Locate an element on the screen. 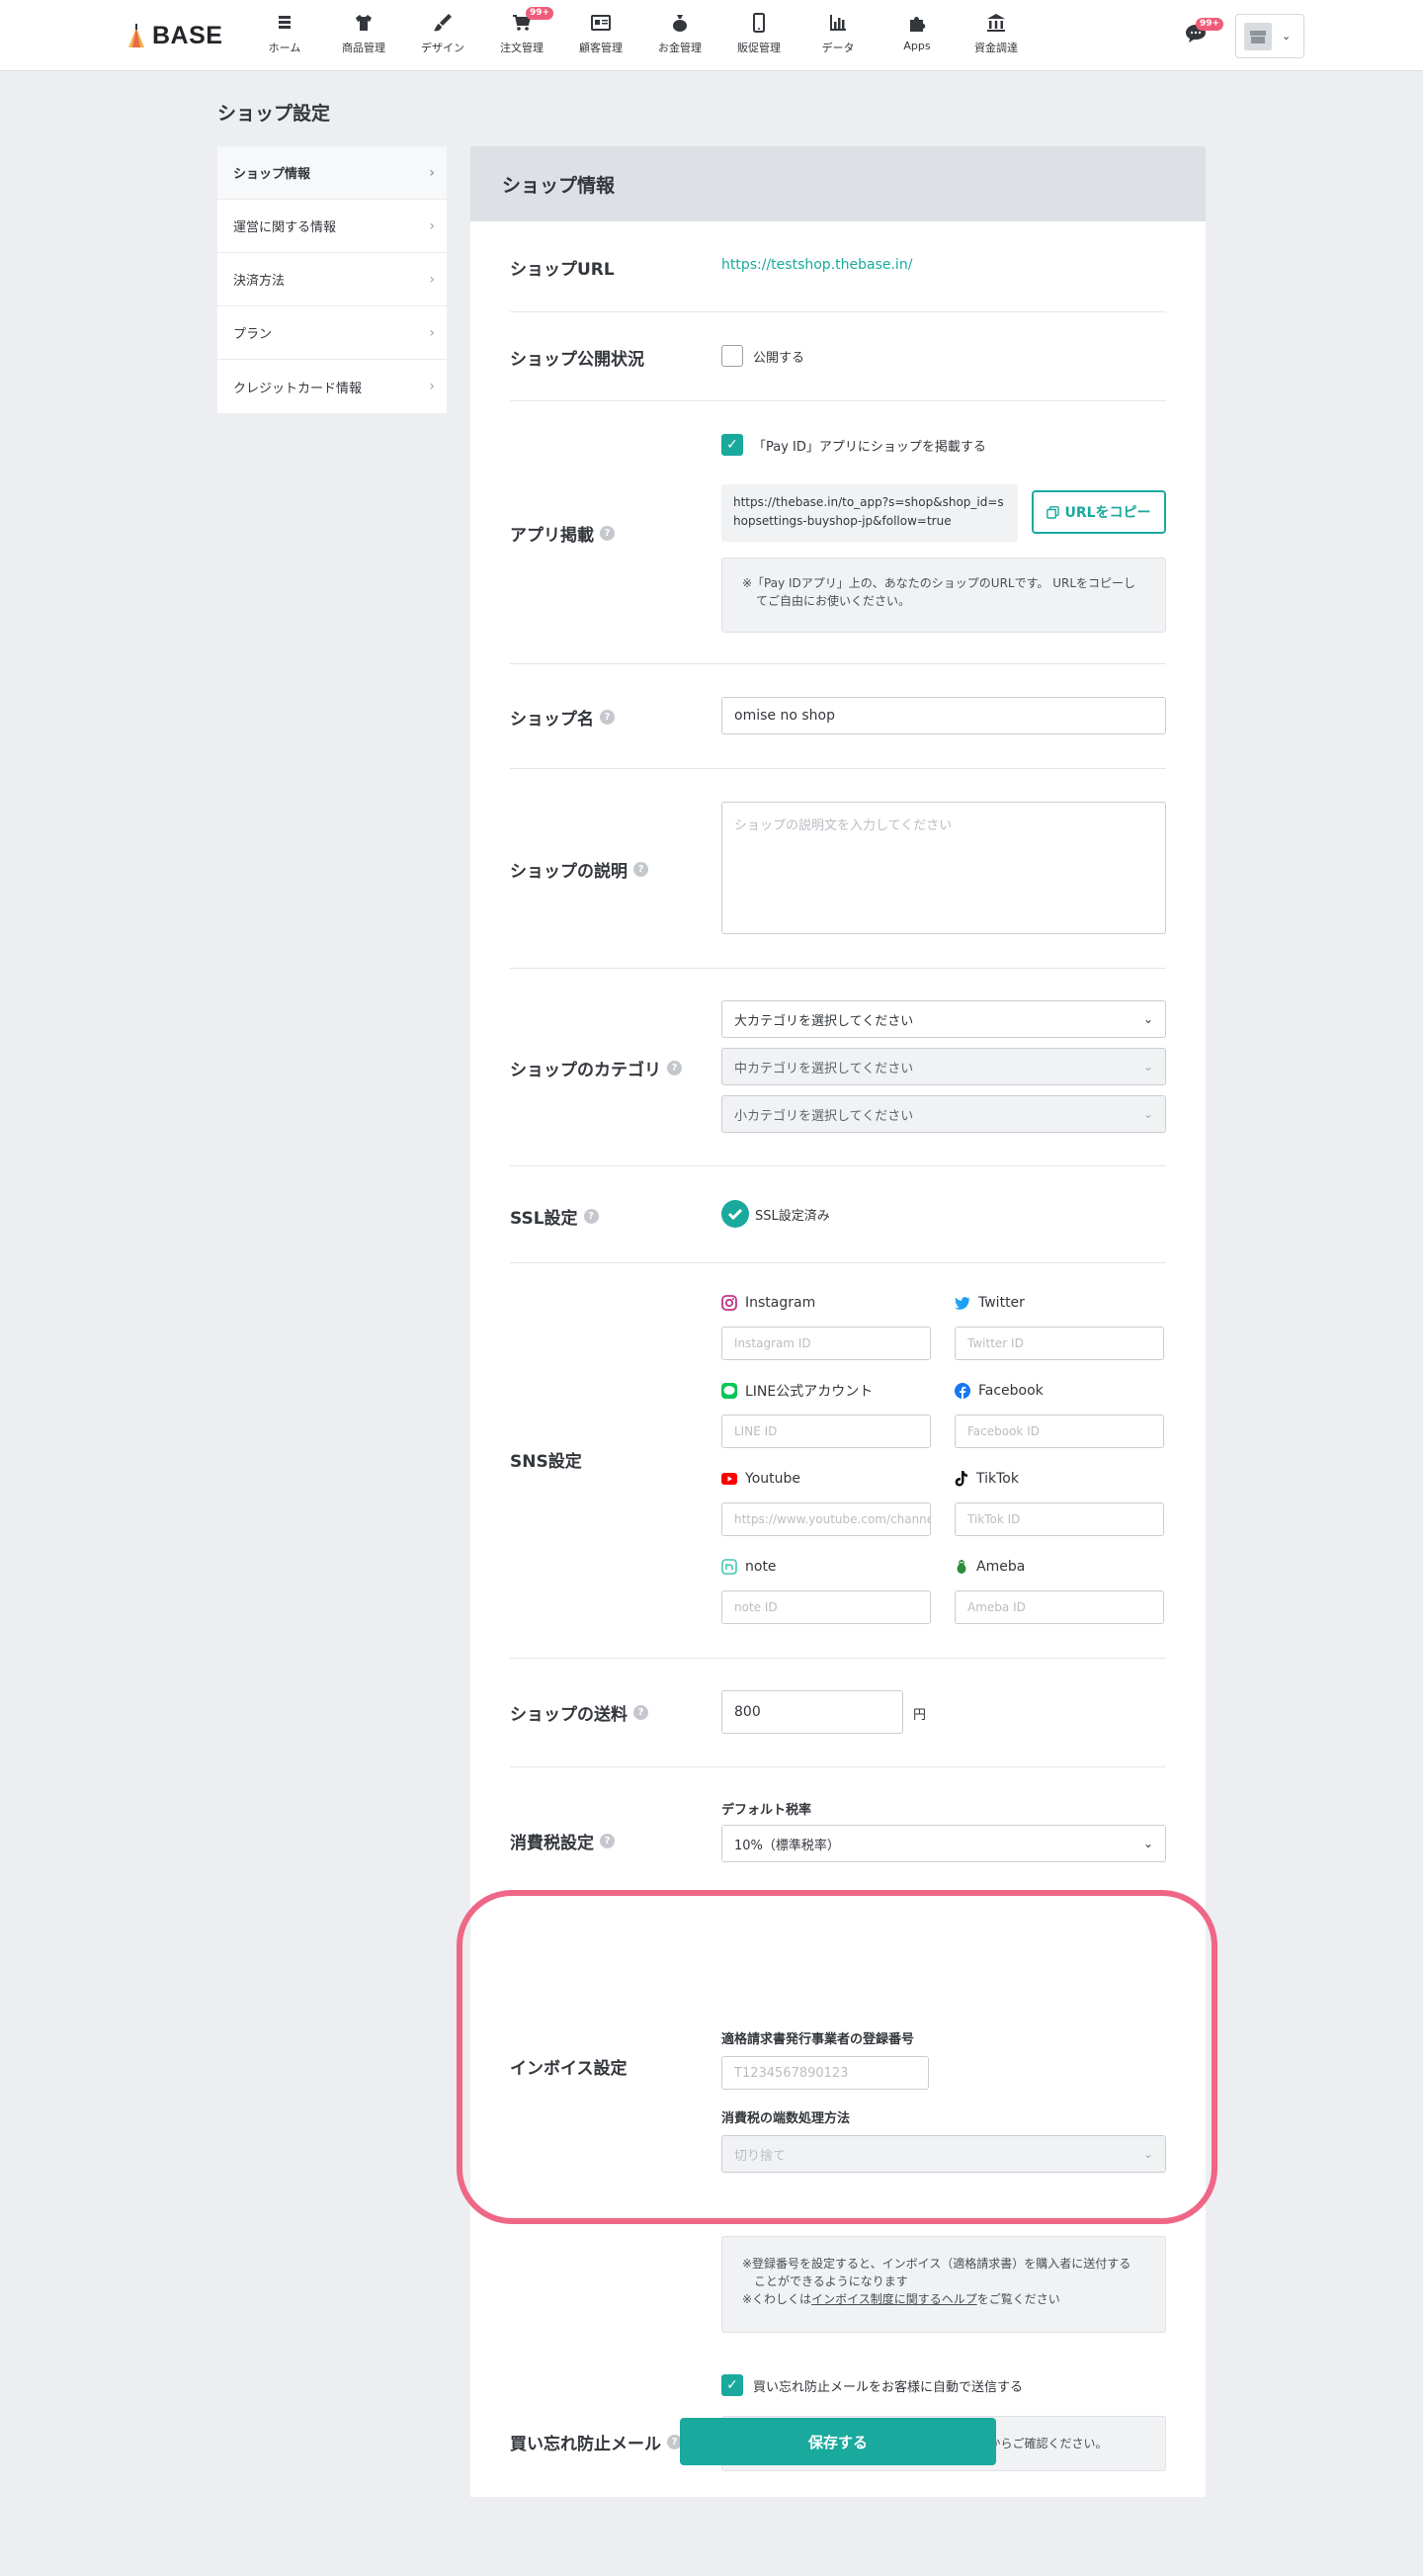  shop-url-label: ショップURL is located at coordinates (562, 267).